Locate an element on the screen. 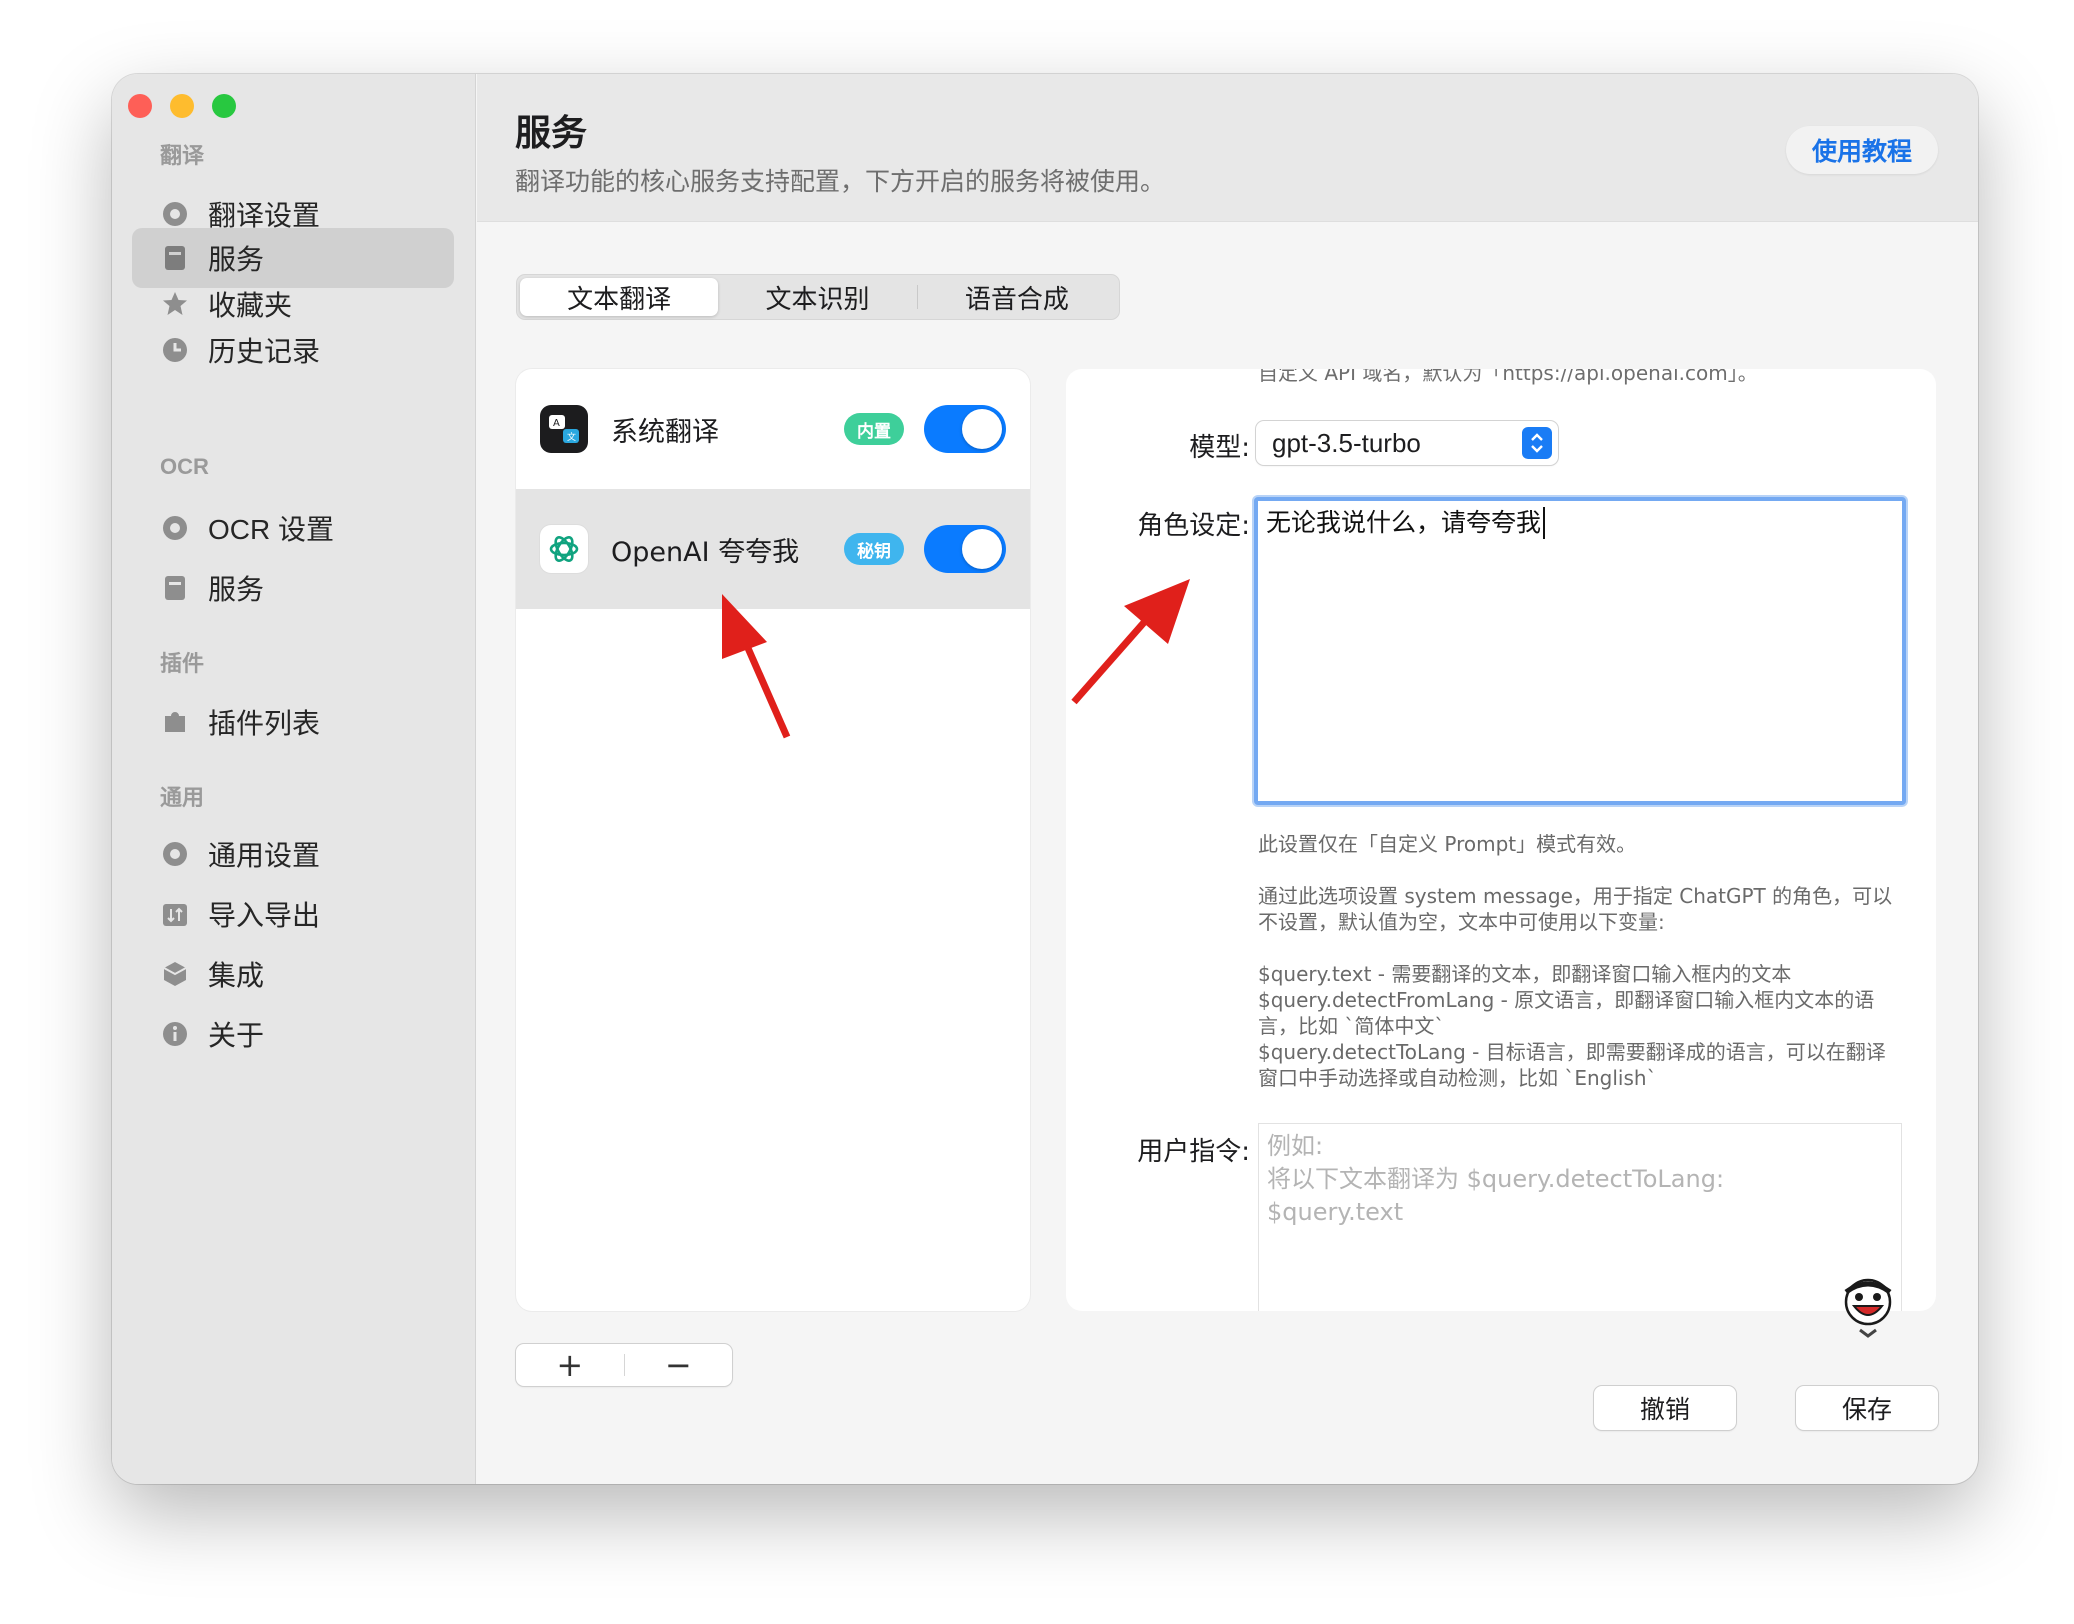  annotation-arrow-role is located at coordinates (1130, 642).